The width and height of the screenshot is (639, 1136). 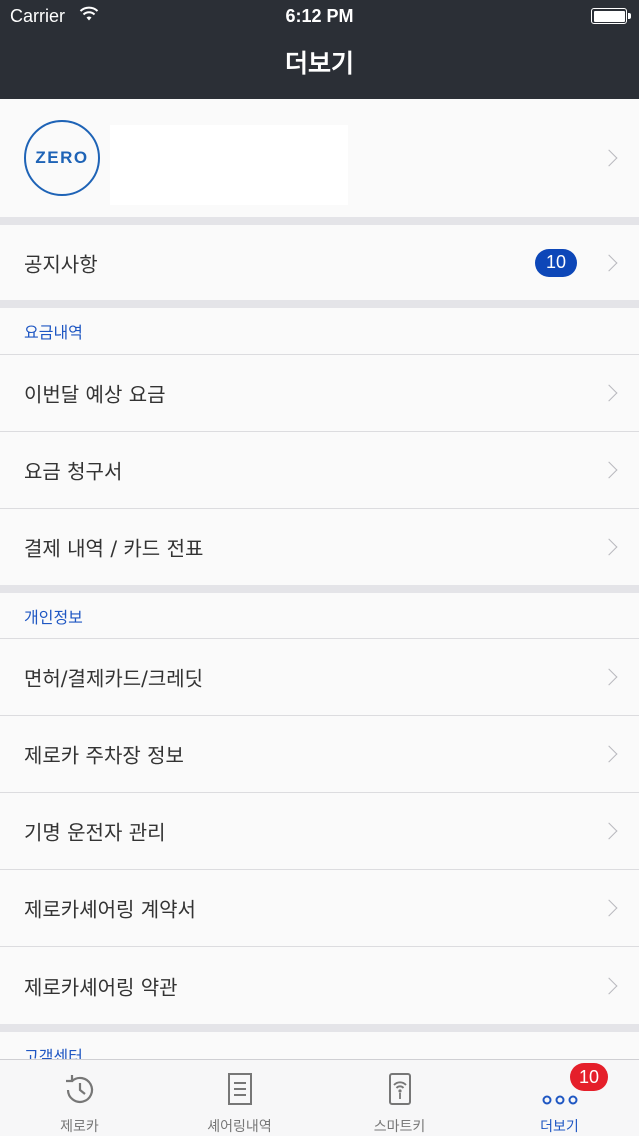 I want to click on history-clock-icon, so click(x=79, y=1089).